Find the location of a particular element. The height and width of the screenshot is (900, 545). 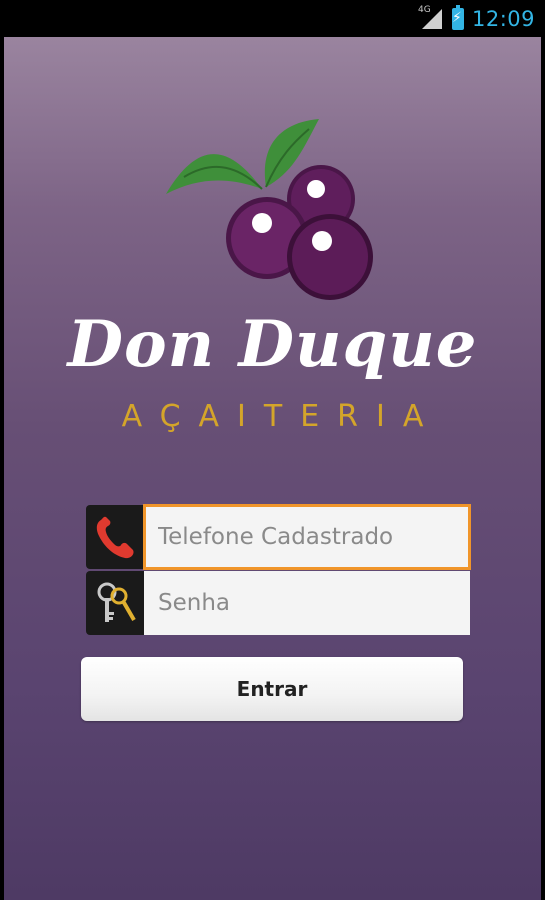

password-input is located at coordinates (307, 603).